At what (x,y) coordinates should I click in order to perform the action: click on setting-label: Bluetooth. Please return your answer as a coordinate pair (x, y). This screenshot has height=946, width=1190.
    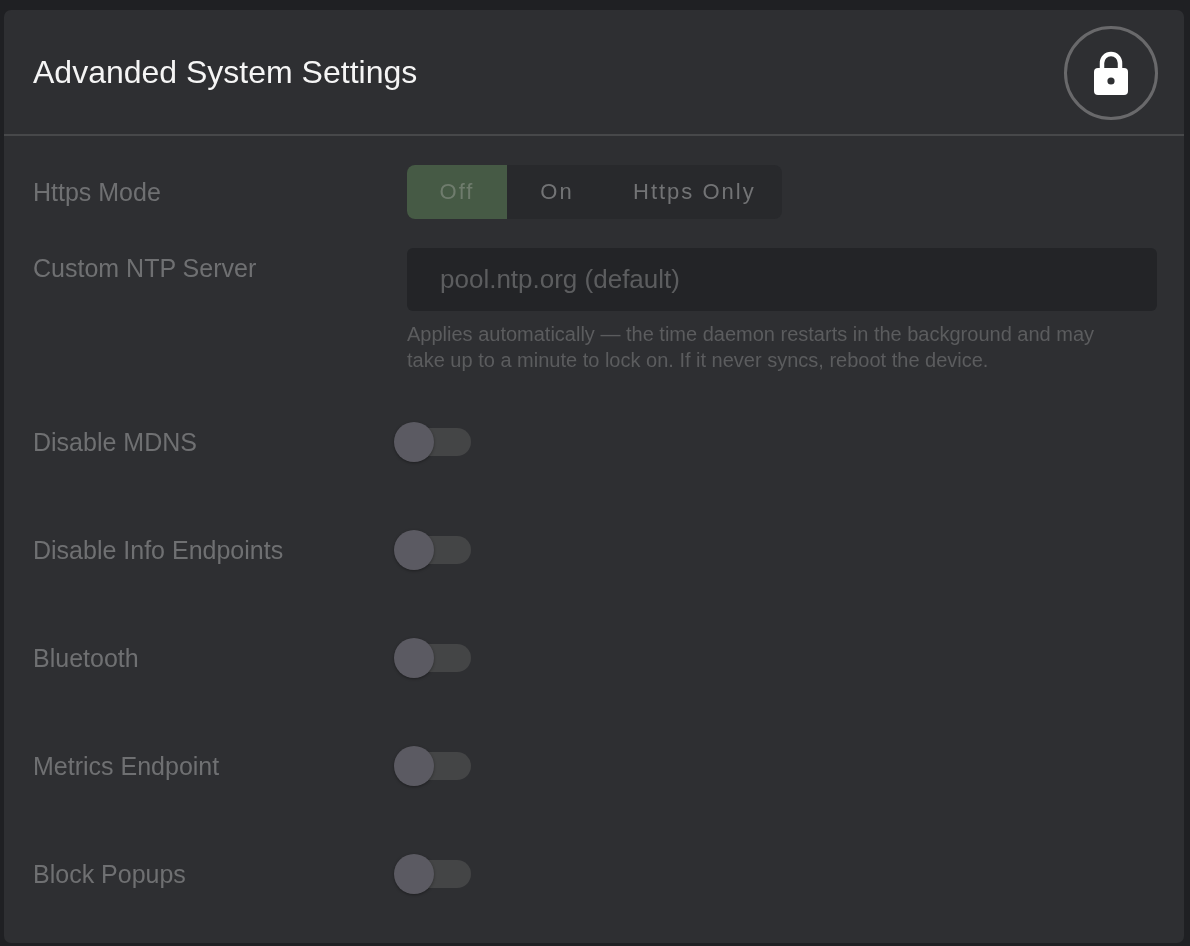
    Looking at the image, I should click on (86, 658).